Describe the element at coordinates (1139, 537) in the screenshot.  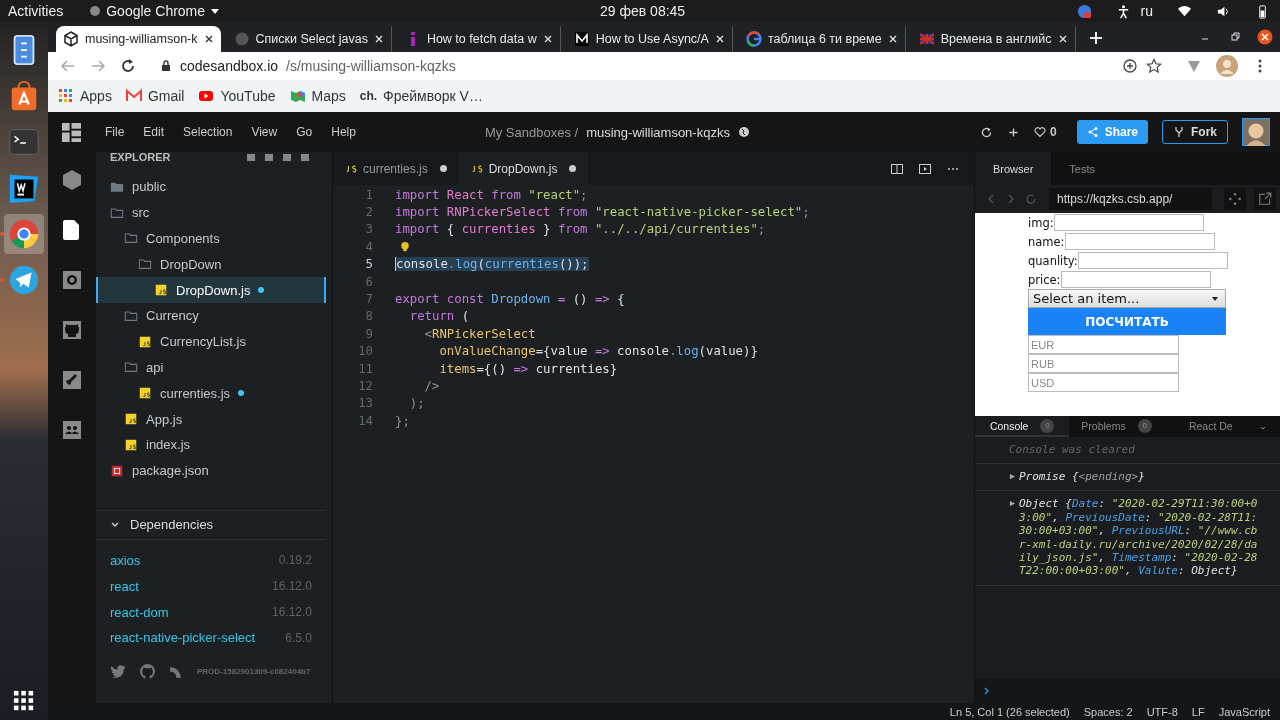
I see `console-log: Object {Date: "2020-02-29T11:30:00+03:00", PreviousDate: "2020-02-28T11:30:00+03:00", PreviousURL: "//www.cbr-xml-daily.ru/archive/2020/02/28/daily_json.js", Timestamp: "2020-02-28T22:00:00+03:00", Valute: Object}` at that location.